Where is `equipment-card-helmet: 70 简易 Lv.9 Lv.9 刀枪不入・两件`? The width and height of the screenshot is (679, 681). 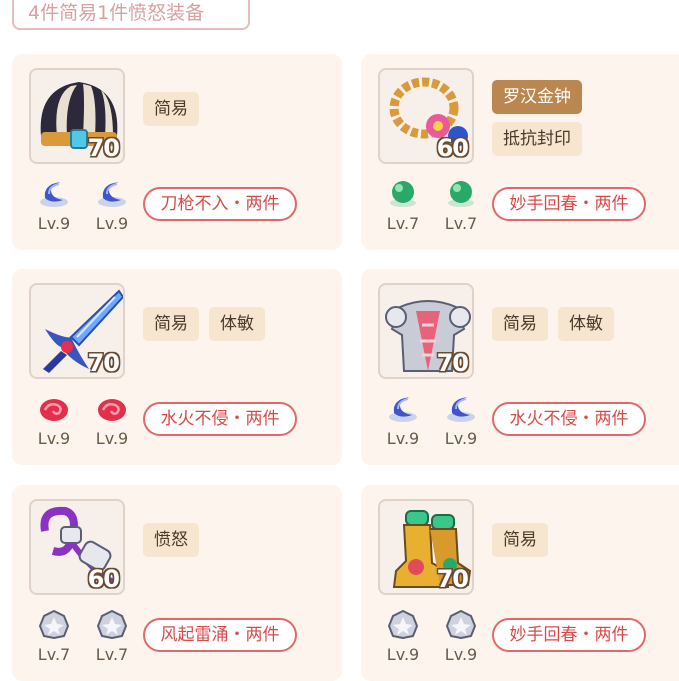
equipment-card-helmet: 70 简易 Lv.9 Lv.9 刀枪不入・两件 is located at coordinates (177, 152).